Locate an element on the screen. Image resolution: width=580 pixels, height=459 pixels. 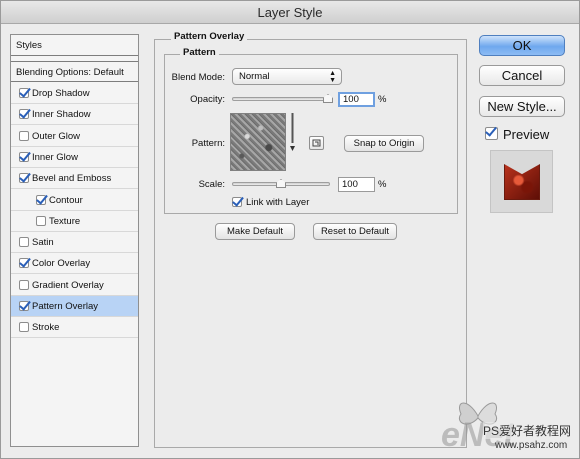
updown-arrows-icon: ▲ ▼ is located at coordinates (332, 77).